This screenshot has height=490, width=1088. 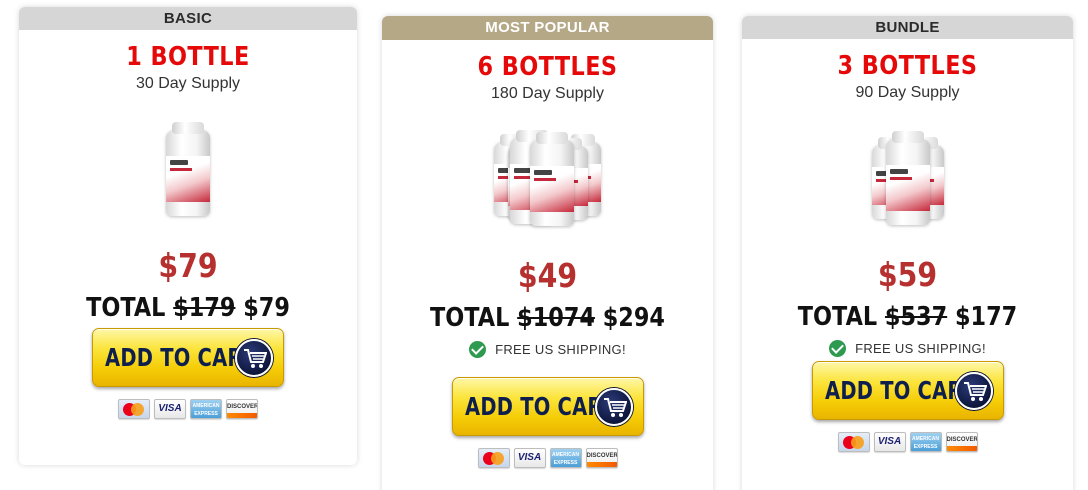 I want to click on offer-header: MOST POPULAR, so click(x=547, y=28).